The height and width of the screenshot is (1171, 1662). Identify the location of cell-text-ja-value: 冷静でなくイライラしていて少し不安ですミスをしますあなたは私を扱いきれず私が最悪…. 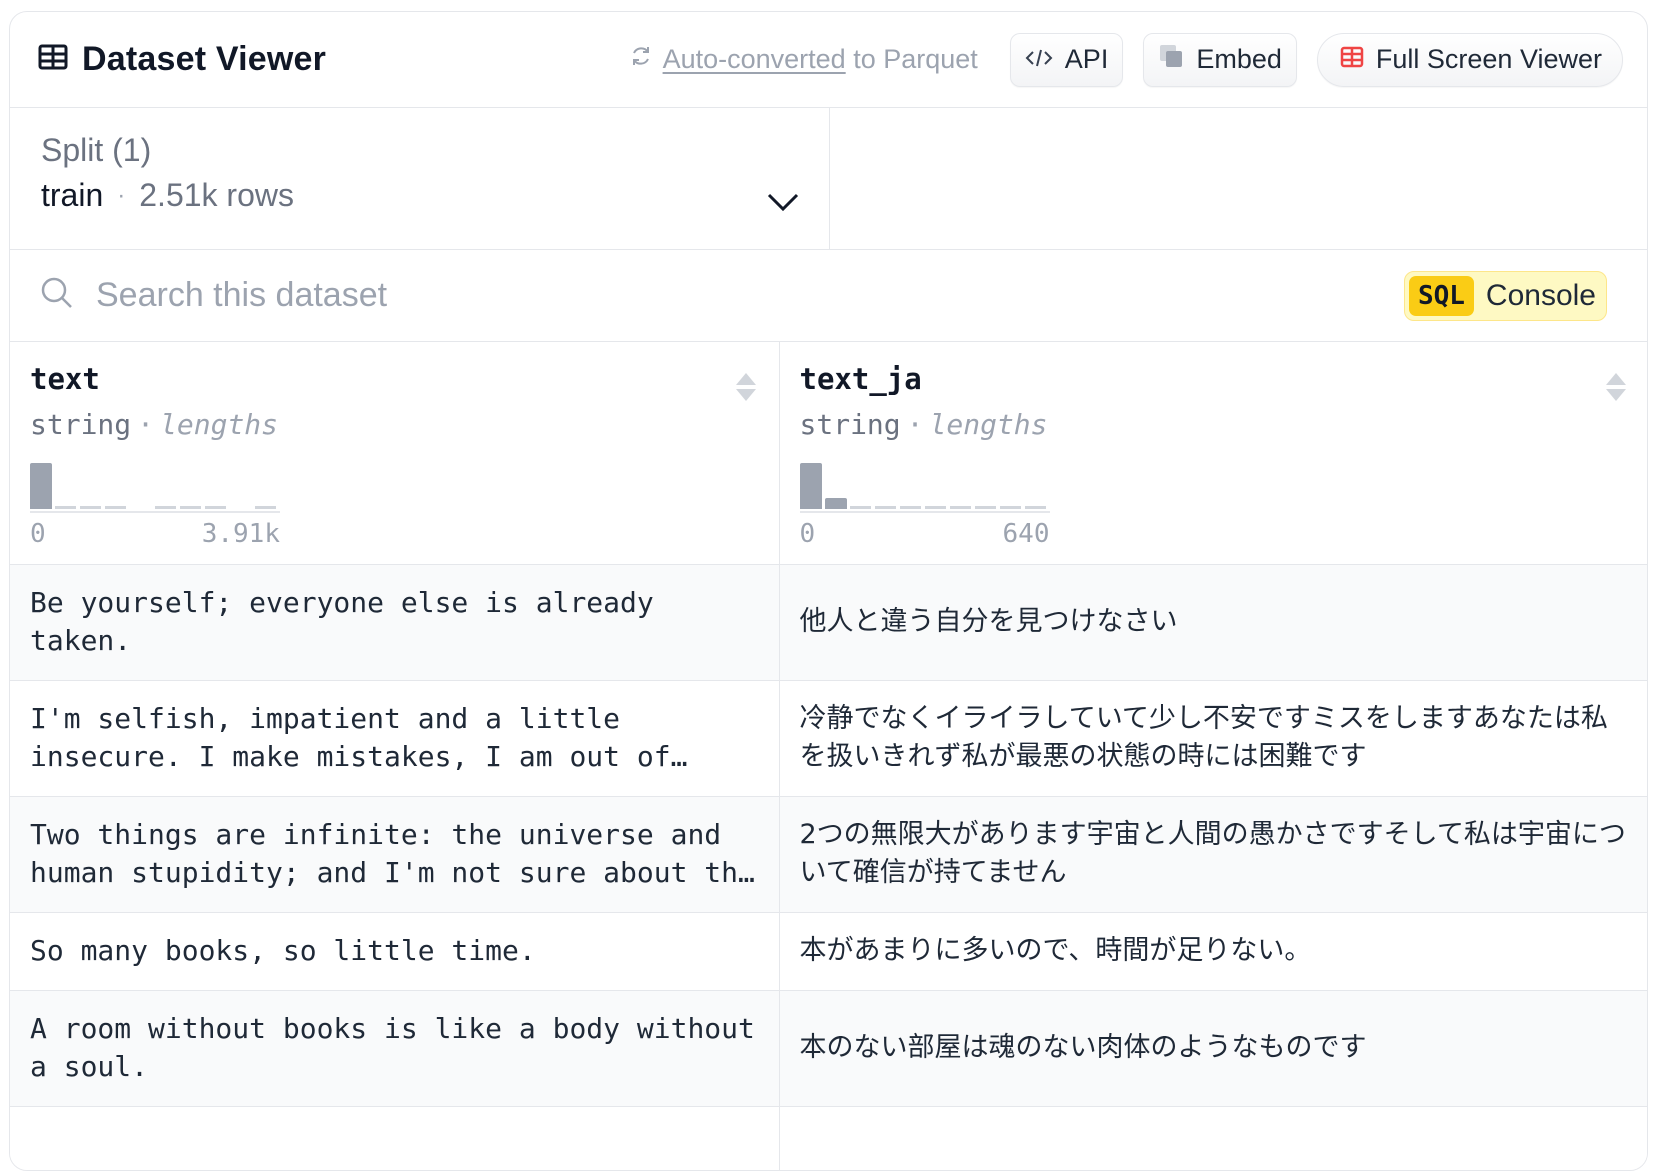
(1203, 737).